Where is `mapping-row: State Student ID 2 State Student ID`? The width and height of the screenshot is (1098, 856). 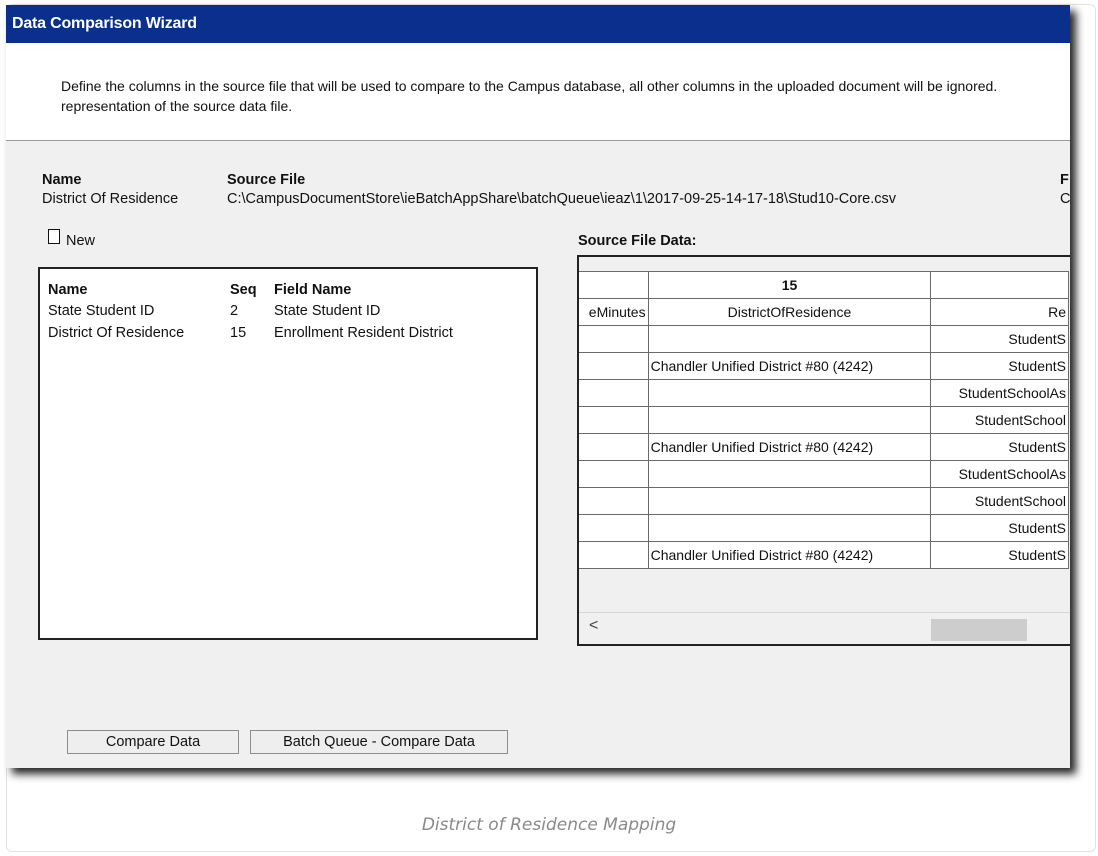 mapping-row: State Student ID 2 State Student ID is located at coordinates (288, 314).